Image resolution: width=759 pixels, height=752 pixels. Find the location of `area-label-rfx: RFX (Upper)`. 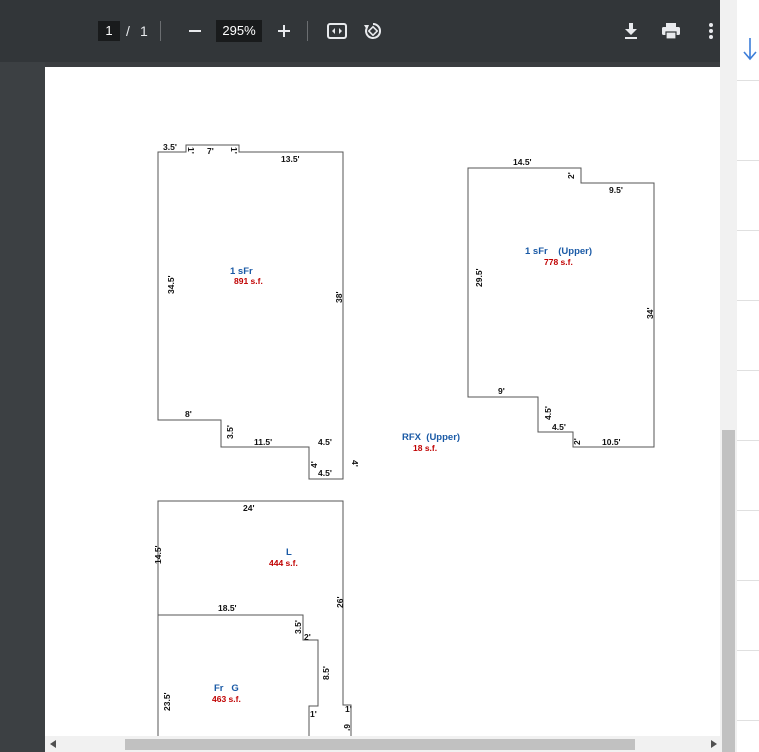

area-label-rfx: RFX (Upper) is located at coordinates (431, 437).